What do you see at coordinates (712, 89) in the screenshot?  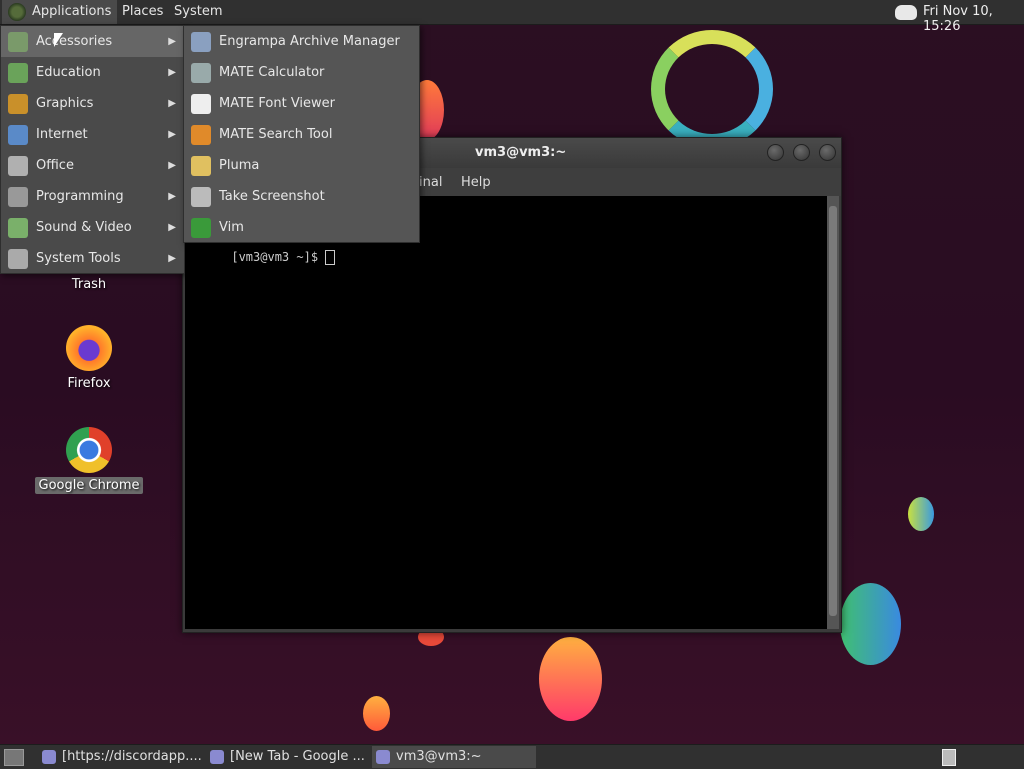 I see `wallpaper-ring` at bounding box center [712, 89].